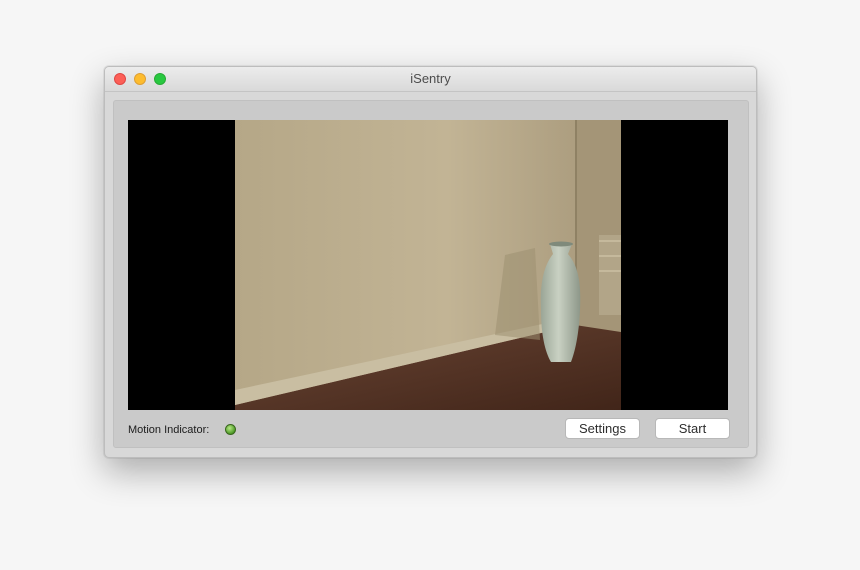 The width and height of the screenshot is (860, 570). What do you see at coordinates (169, 430) in the screenshot?
I see `motion-indicator-label: Motion Indicator:` at bounding box center [169, 430].